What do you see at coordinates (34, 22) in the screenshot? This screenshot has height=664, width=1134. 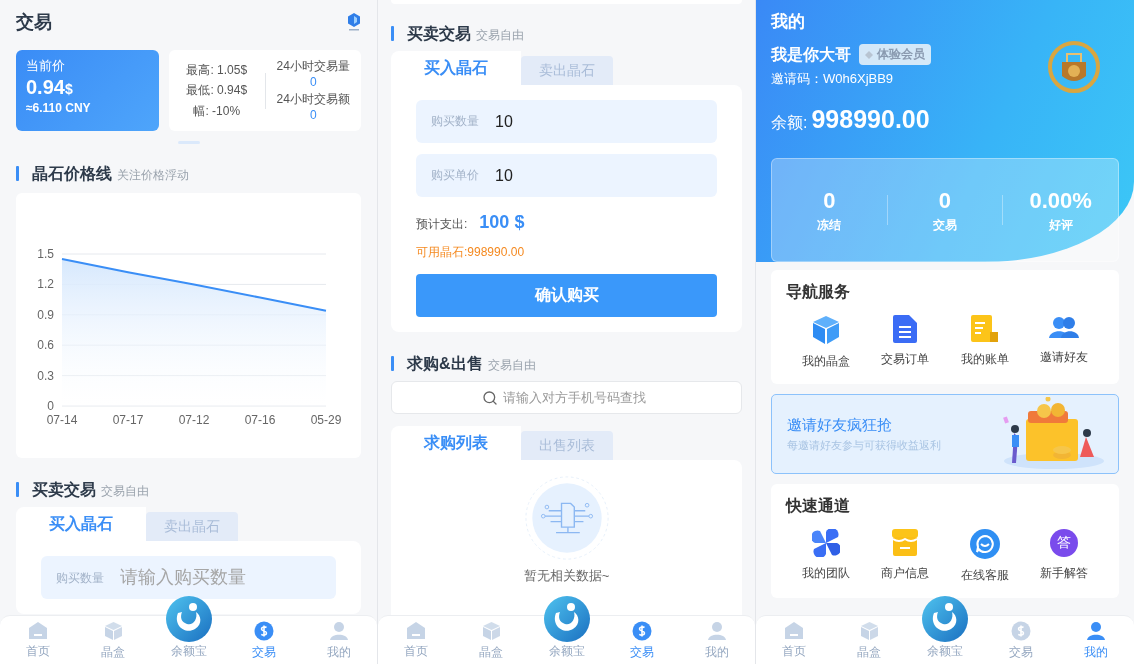 I see `page-title: 交易` at bounding box center [34, 22].